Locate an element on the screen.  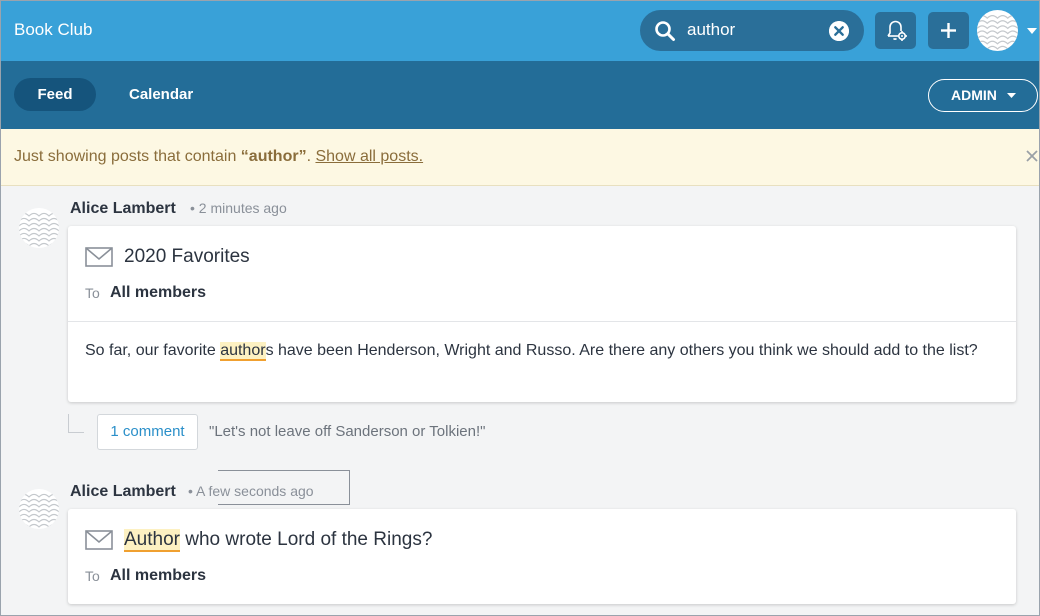
filter-term: “author” is located at coordinates (273, 156).